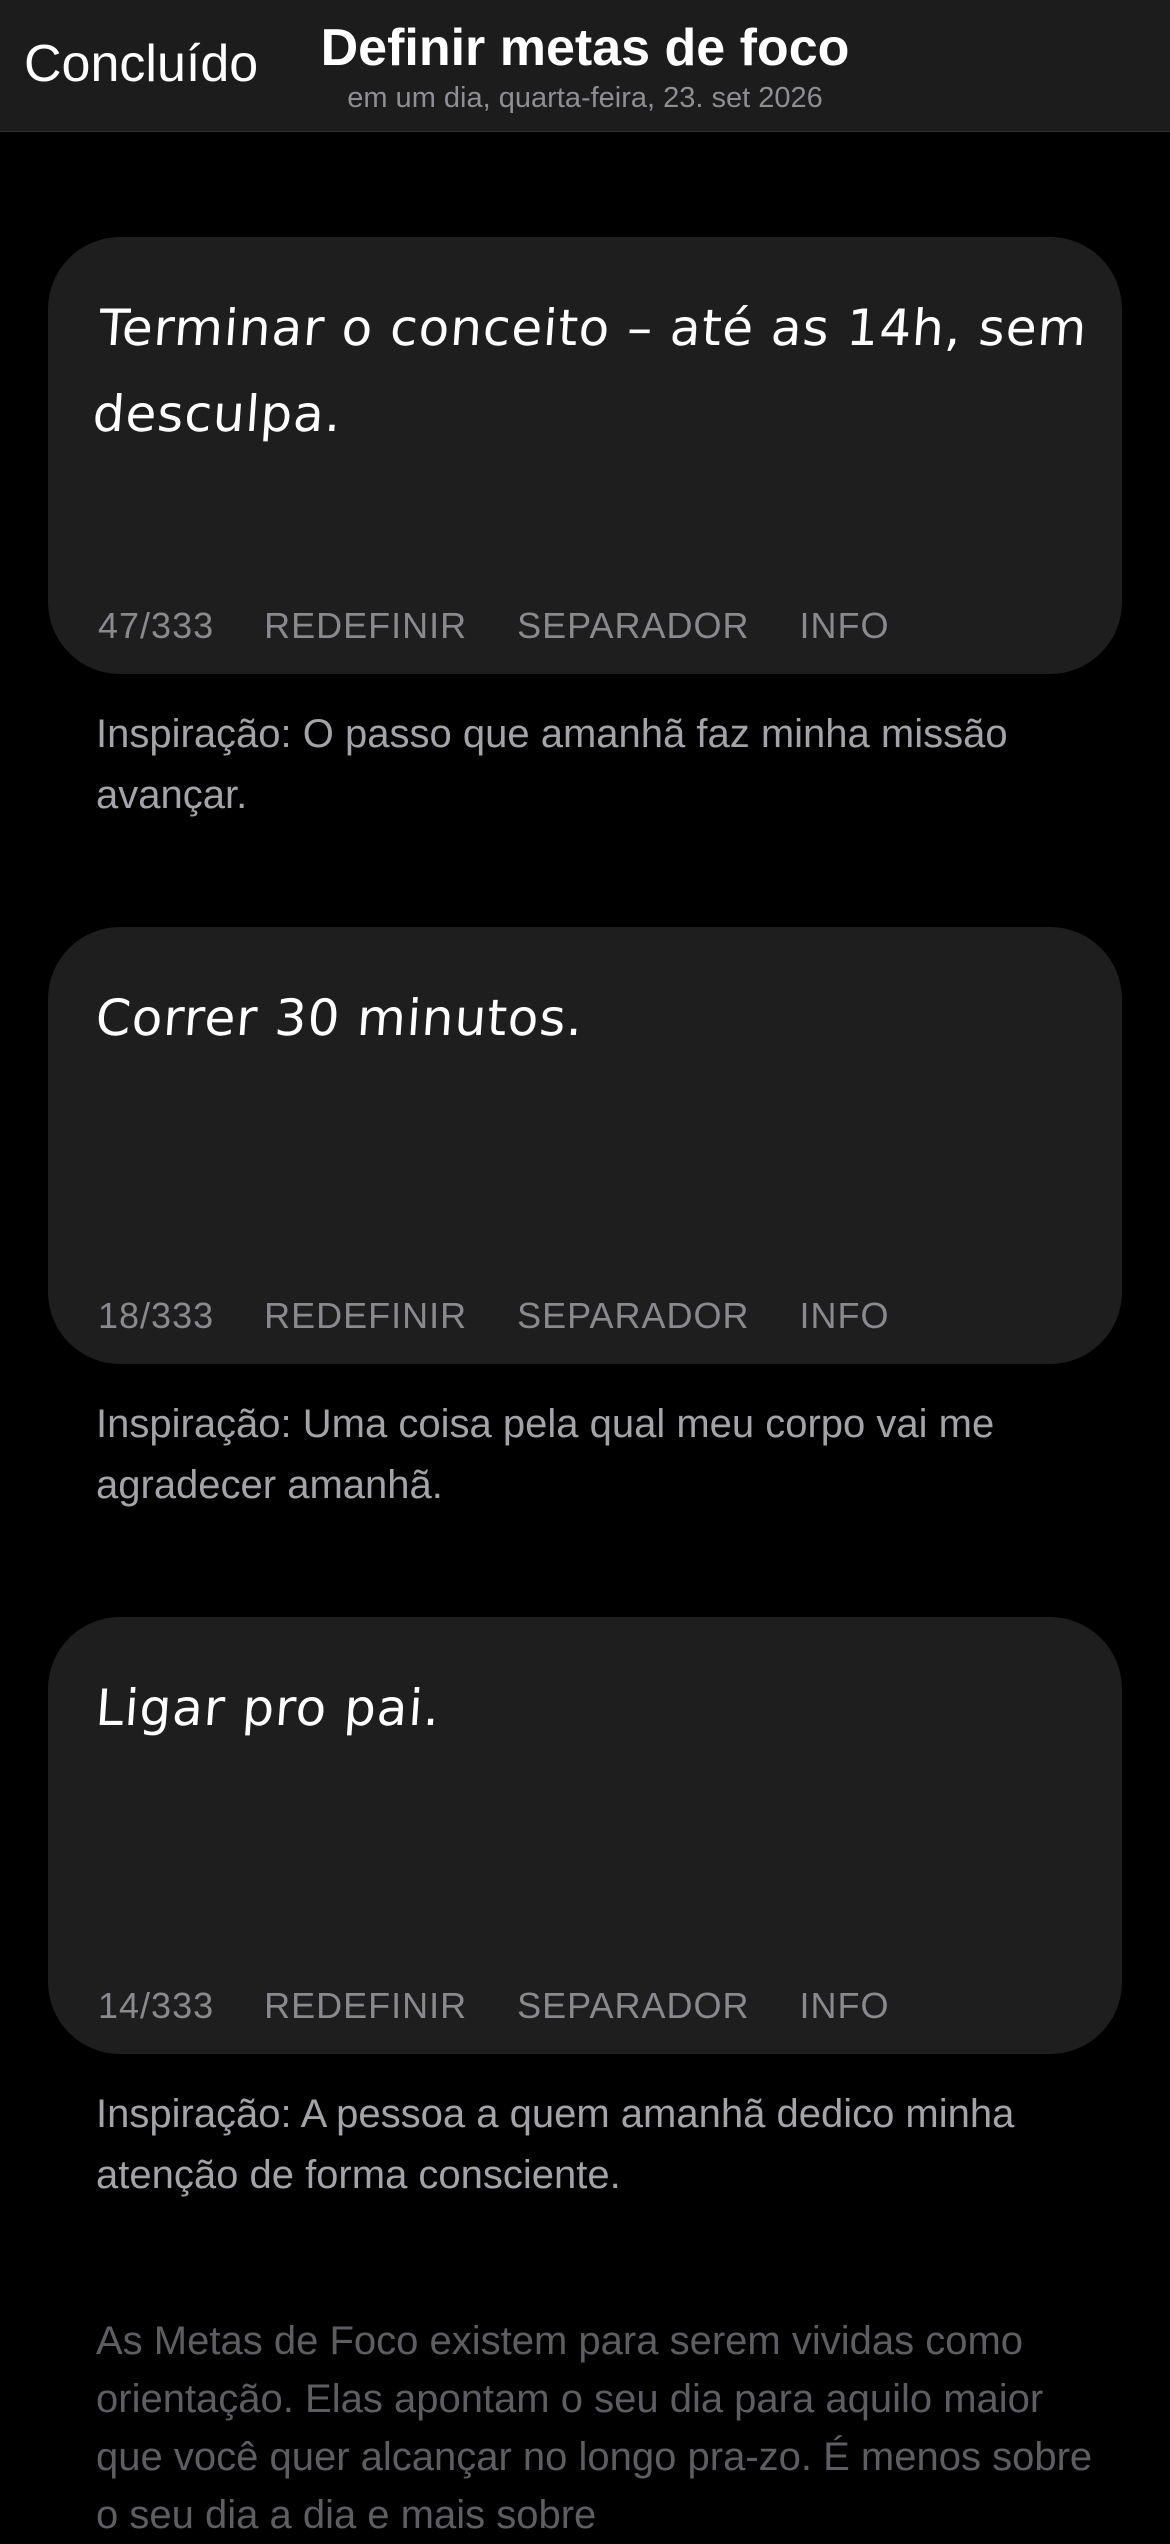 The width and height of the screenshot is (1170, 2544). I want to click on page-title: Definir metas de foco, so click(585, 48).